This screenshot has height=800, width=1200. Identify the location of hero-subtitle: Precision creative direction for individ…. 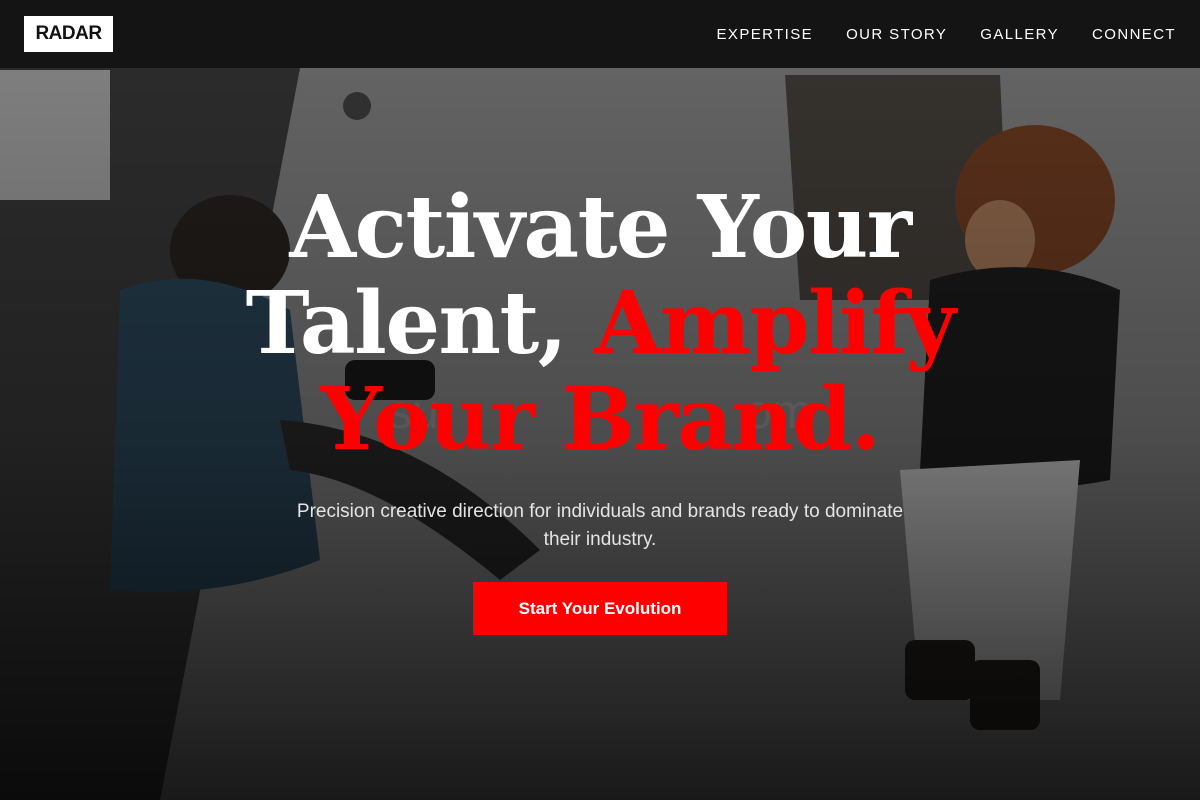
(600, 525).